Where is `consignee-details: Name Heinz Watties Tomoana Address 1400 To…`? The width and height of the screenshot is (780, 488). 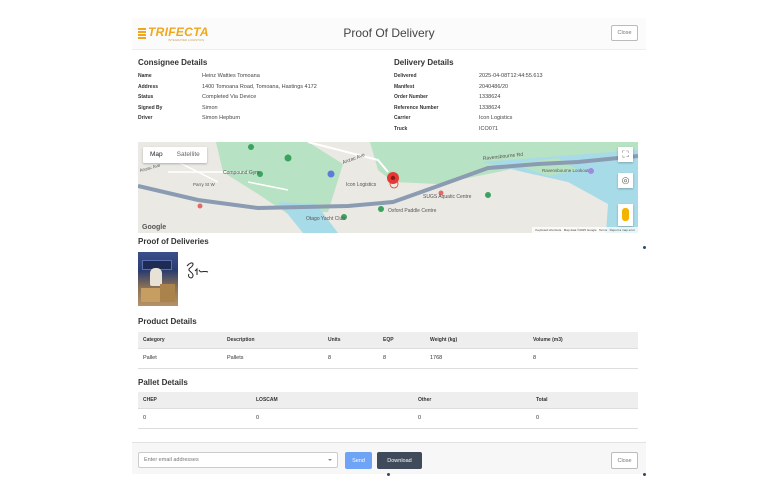
consignee-details: Name Heinz Watties Tomoana Address 1400 To… is located at coordinates (227, 97).